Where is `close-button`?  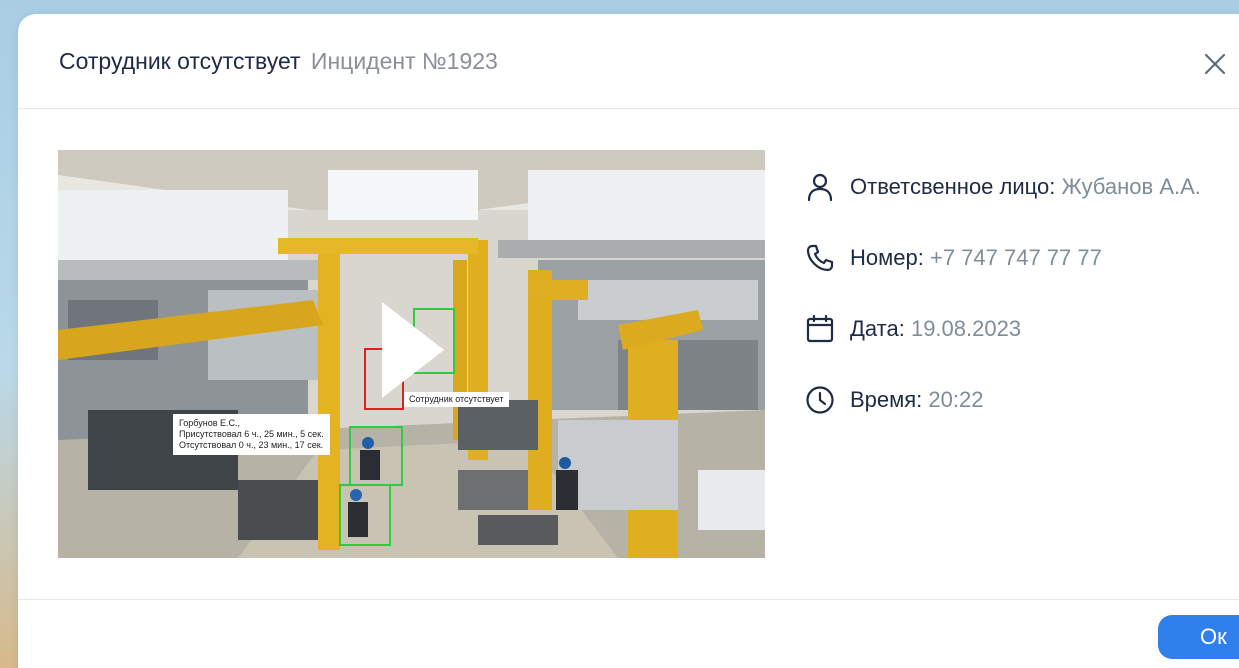 close-button is located at coordinates (1215, 64).